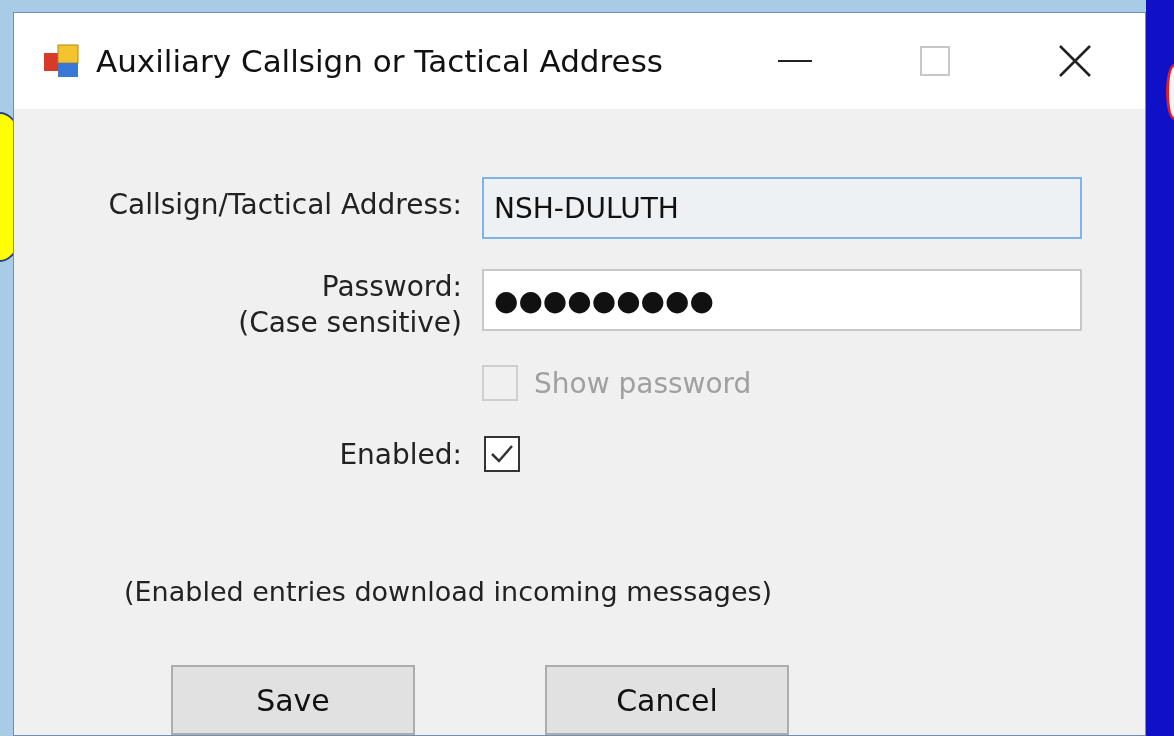  What do you see at coordinates (1075, 61) in the screenshot?
I see `close-icon` at bounding box center [1075, 61].